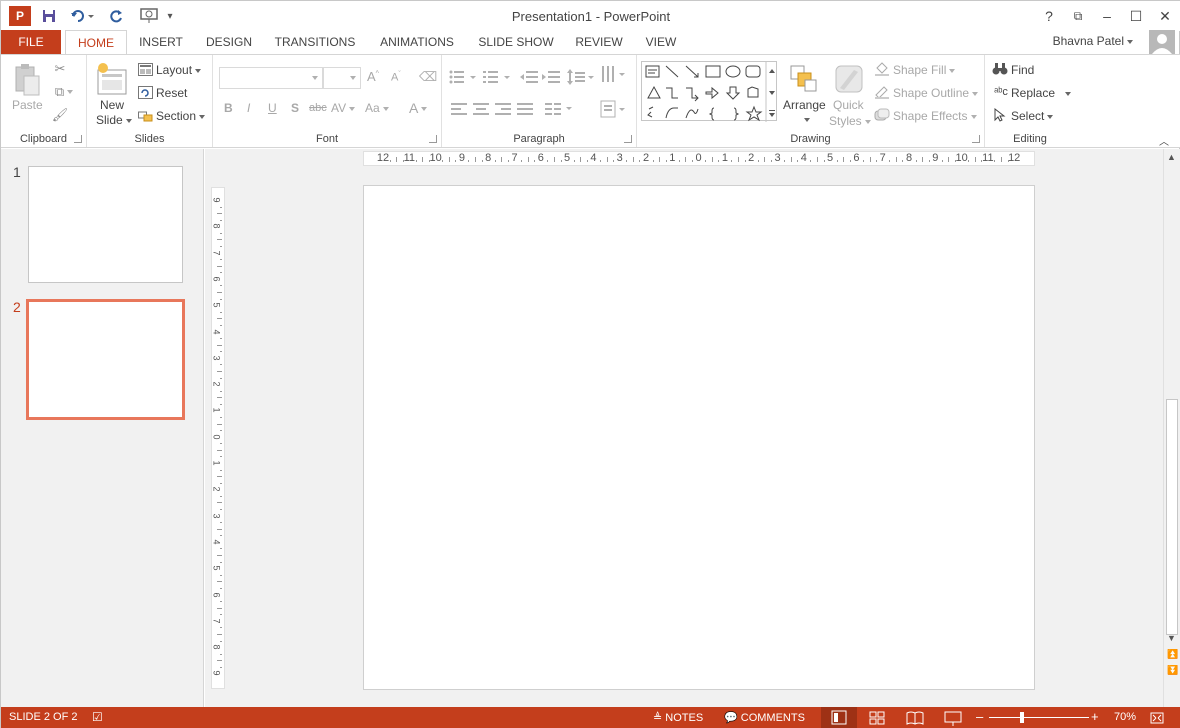 The width and height of the screenshot is (1180, 728). Describe the element at coordinates (181, 116) in the screenshot. I see `section-button: Section` at that location.